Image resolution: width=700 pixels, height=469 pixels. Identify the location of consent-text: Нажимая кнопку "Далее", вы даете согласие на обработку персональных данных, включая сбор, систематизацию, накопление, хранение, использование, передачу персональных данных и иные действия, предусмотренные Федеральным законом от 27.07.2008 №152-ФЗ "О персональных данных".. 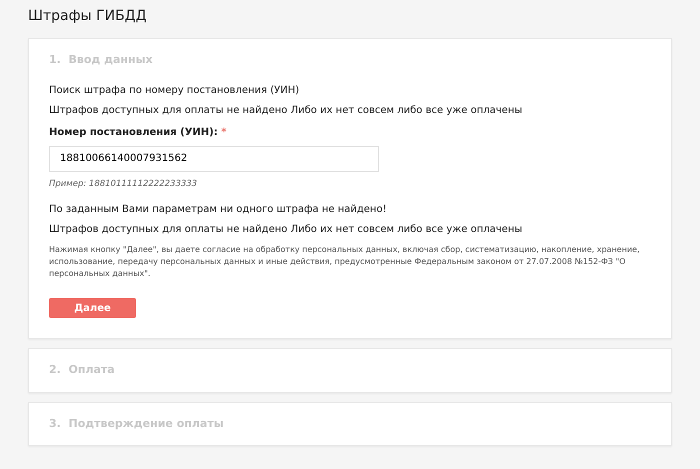
(345, 262).